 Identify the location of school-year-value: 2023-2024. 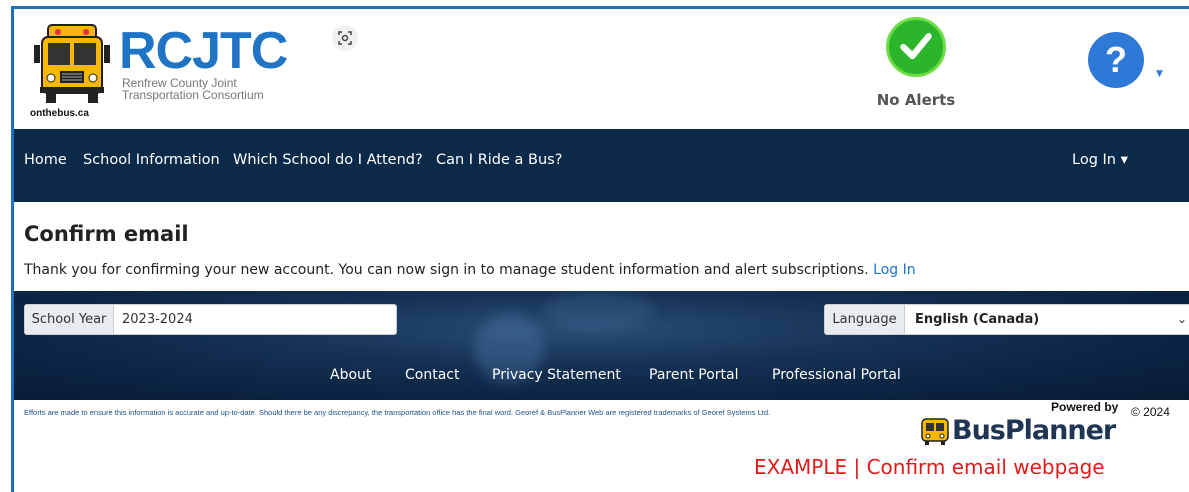
(157, 319).